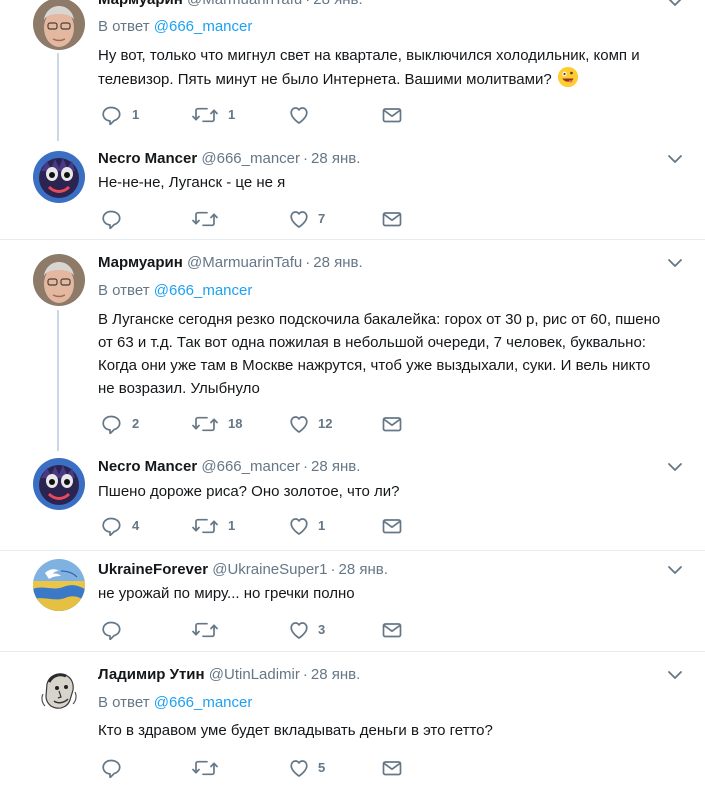  What do you see at coordinates (384, 182) in the screenshot?
I see `tweet-text: Не-не-не, Луганск - це не я` at bounding box center [384, 182].